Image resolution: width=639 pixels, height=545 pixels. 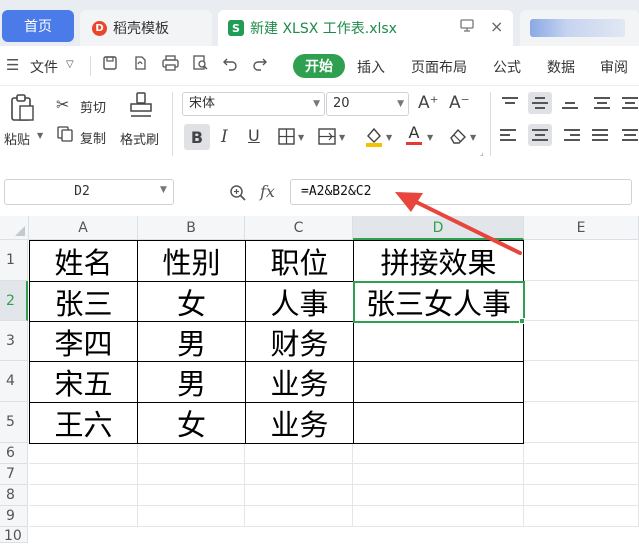 I want to click on row-header-9: 9, so click(x=14, y=516).